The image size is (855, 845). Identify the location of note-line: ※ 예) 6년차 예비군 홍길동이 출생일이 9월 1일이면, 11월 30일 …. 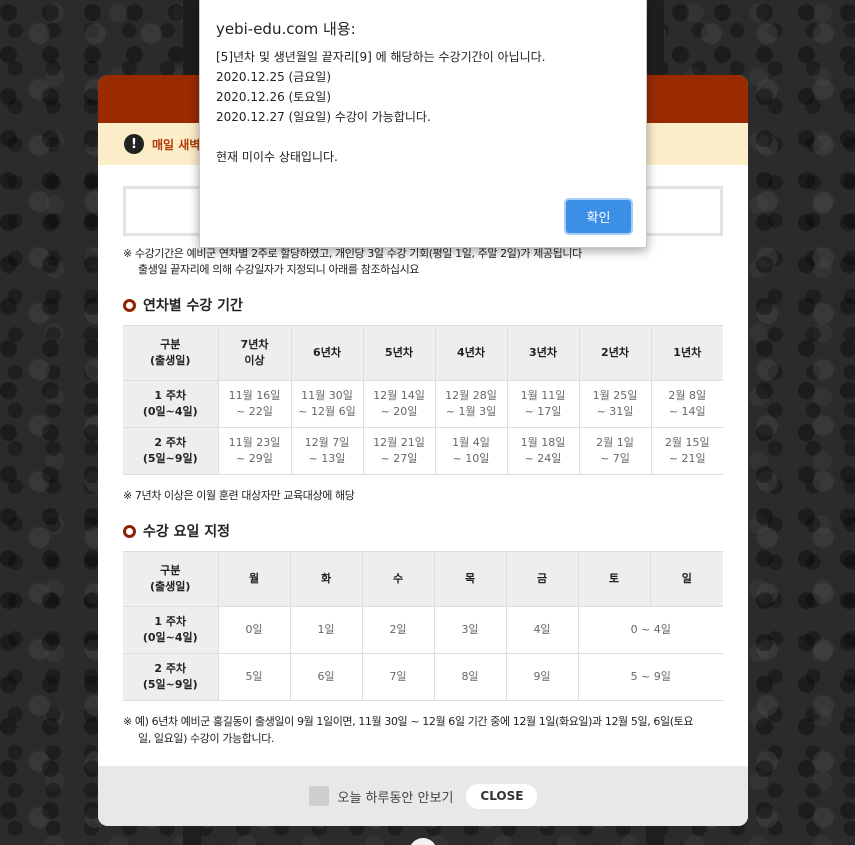
(408, 721).